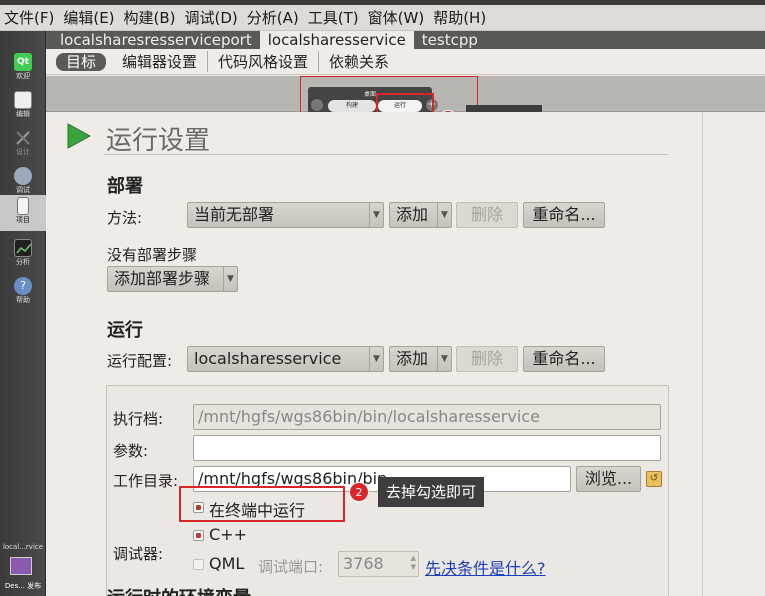 The image size is (765, 596). I want to click on run-config-value: localsharesservice, so click(268, 358).